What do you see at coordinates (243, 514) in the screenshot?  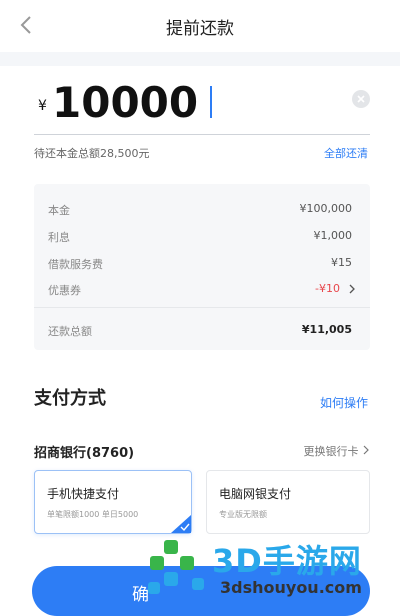 I see `option-limit: 专业版无限额` at bounding box center [243, 514].